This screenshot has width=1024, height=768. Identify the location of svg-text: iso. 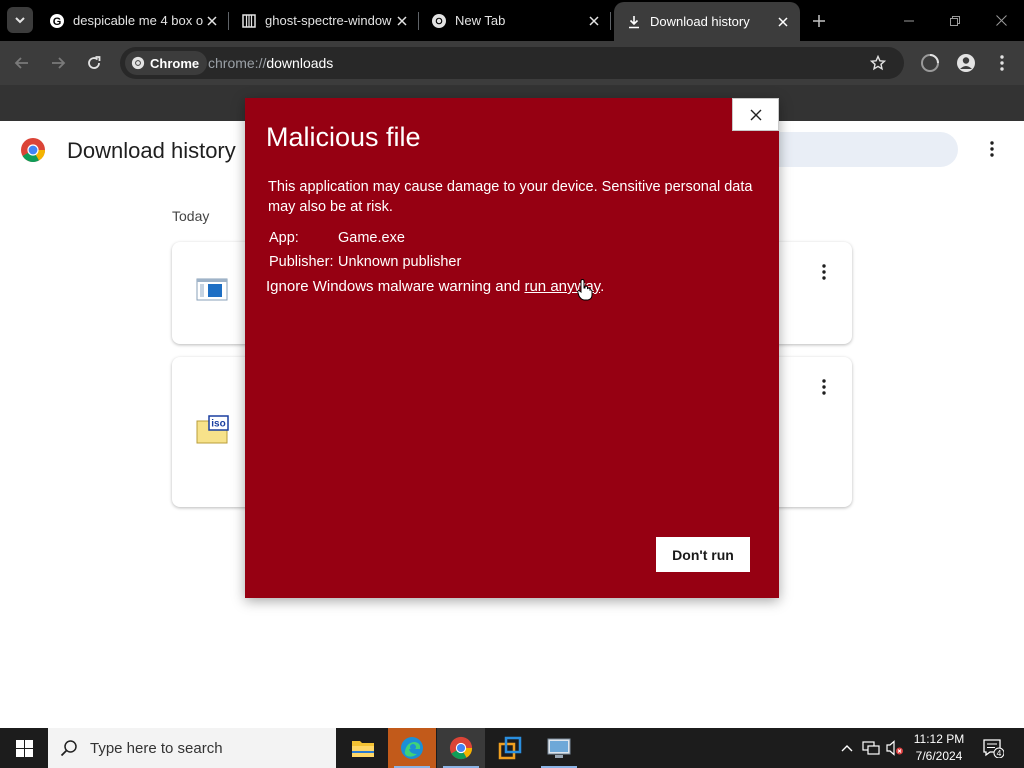
(218, 424).